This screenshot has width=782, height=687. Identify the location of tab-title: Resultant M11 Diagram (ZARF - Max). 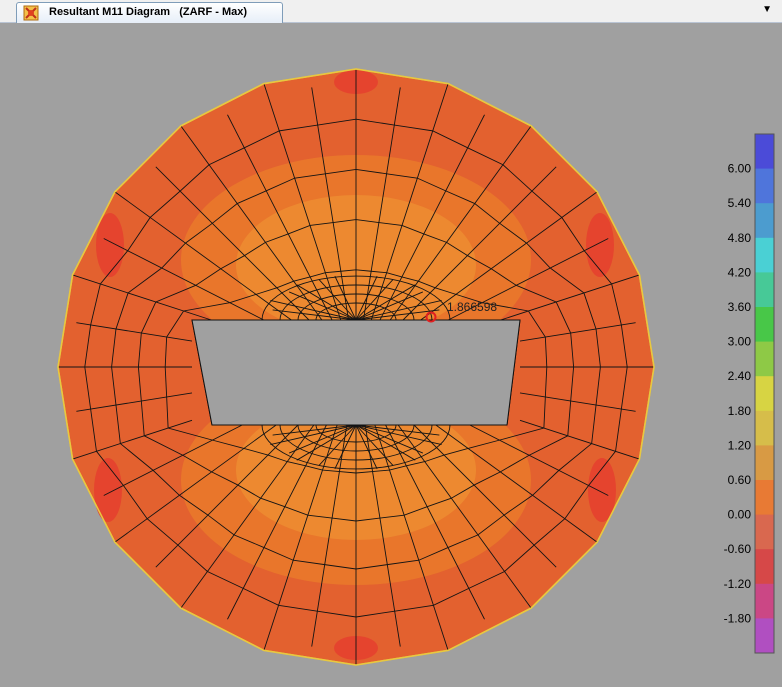
(148, 12).